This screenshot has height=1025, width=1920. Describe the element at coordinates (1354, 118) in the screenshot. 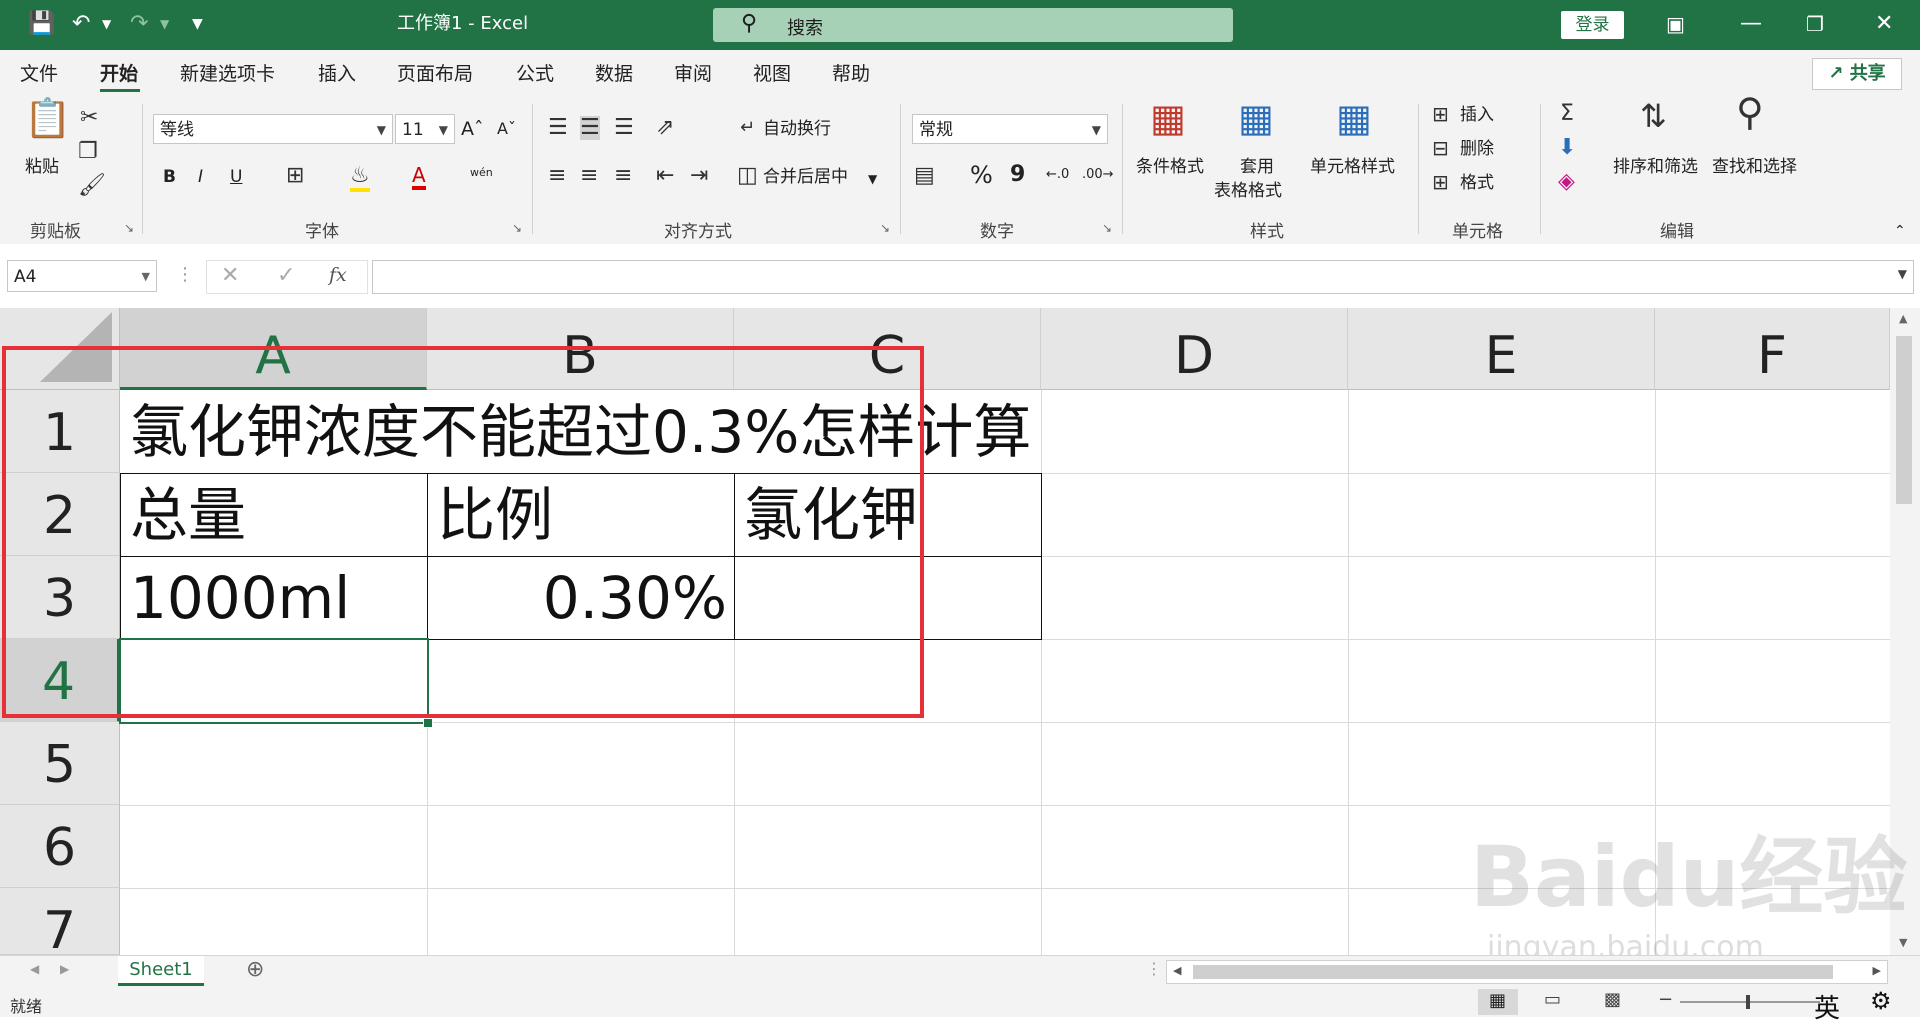

I see `cell-styles-icon: ▦` at that location.